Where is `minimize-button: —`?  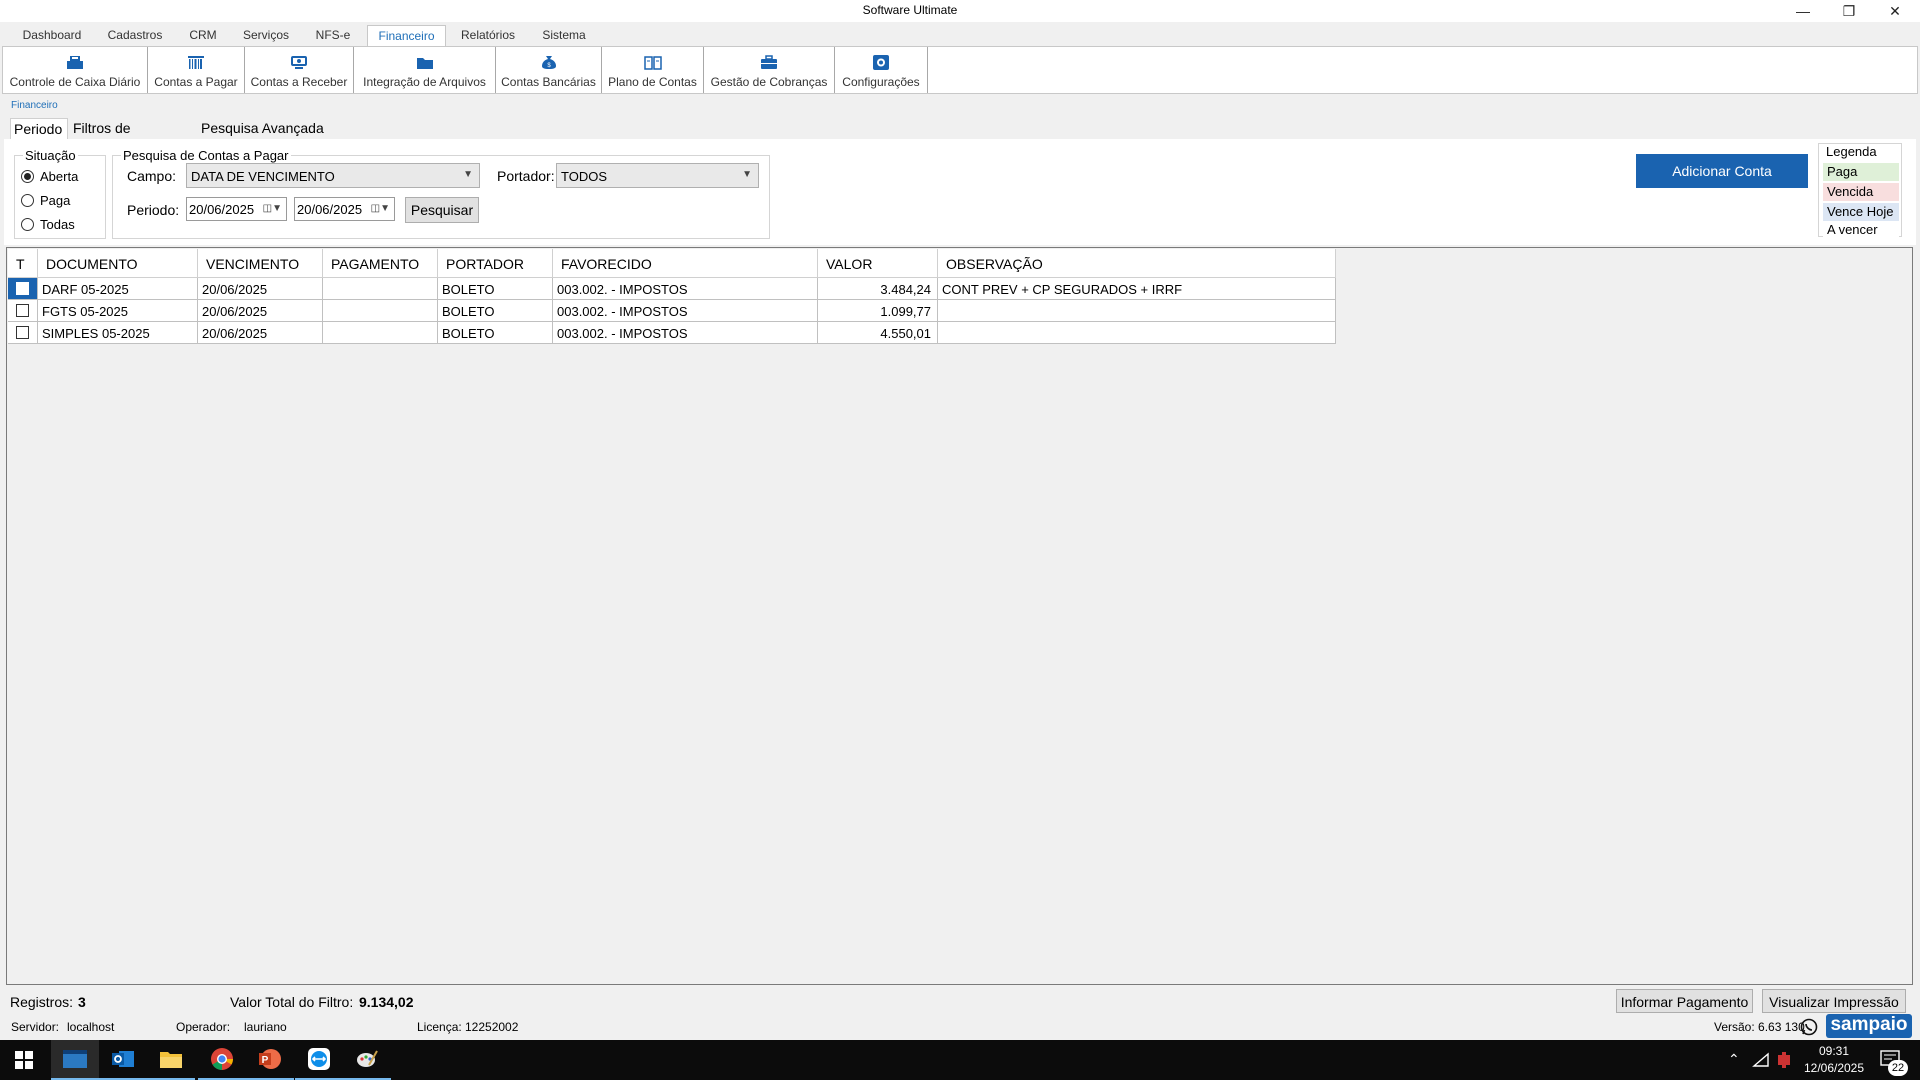 minimize-button: — is located at coordinates (1803, 11).